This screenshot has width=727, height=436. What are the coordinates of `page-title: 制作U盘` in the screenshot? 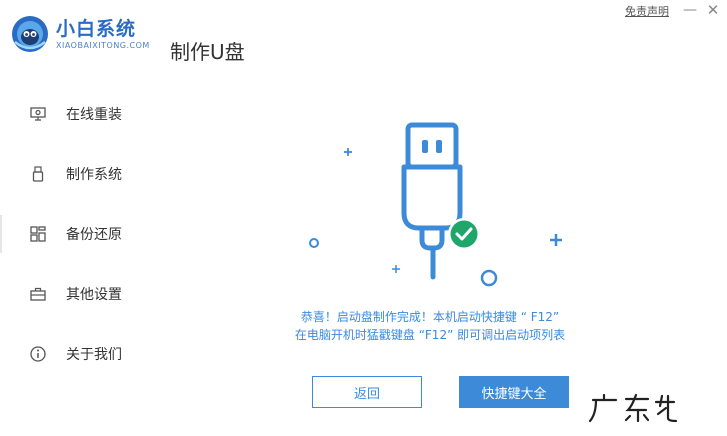 It's located at (207, 52).